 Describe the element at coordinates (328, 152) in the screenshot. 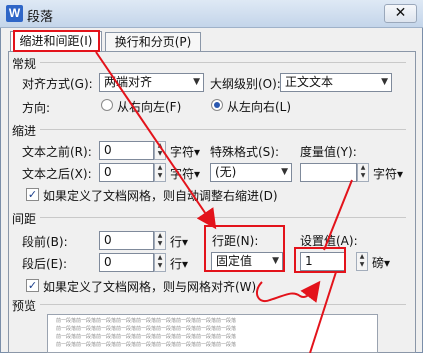

I see `measure-label: 度量值(Y):` at that location.